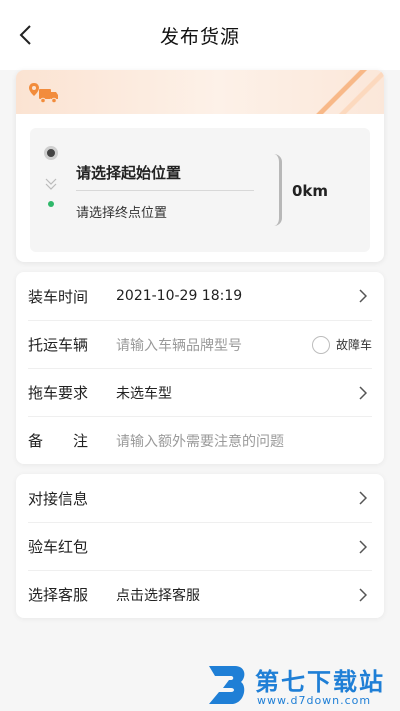 This screenshot has height=711, width=400. I want to click on divider, so click(165, 190).